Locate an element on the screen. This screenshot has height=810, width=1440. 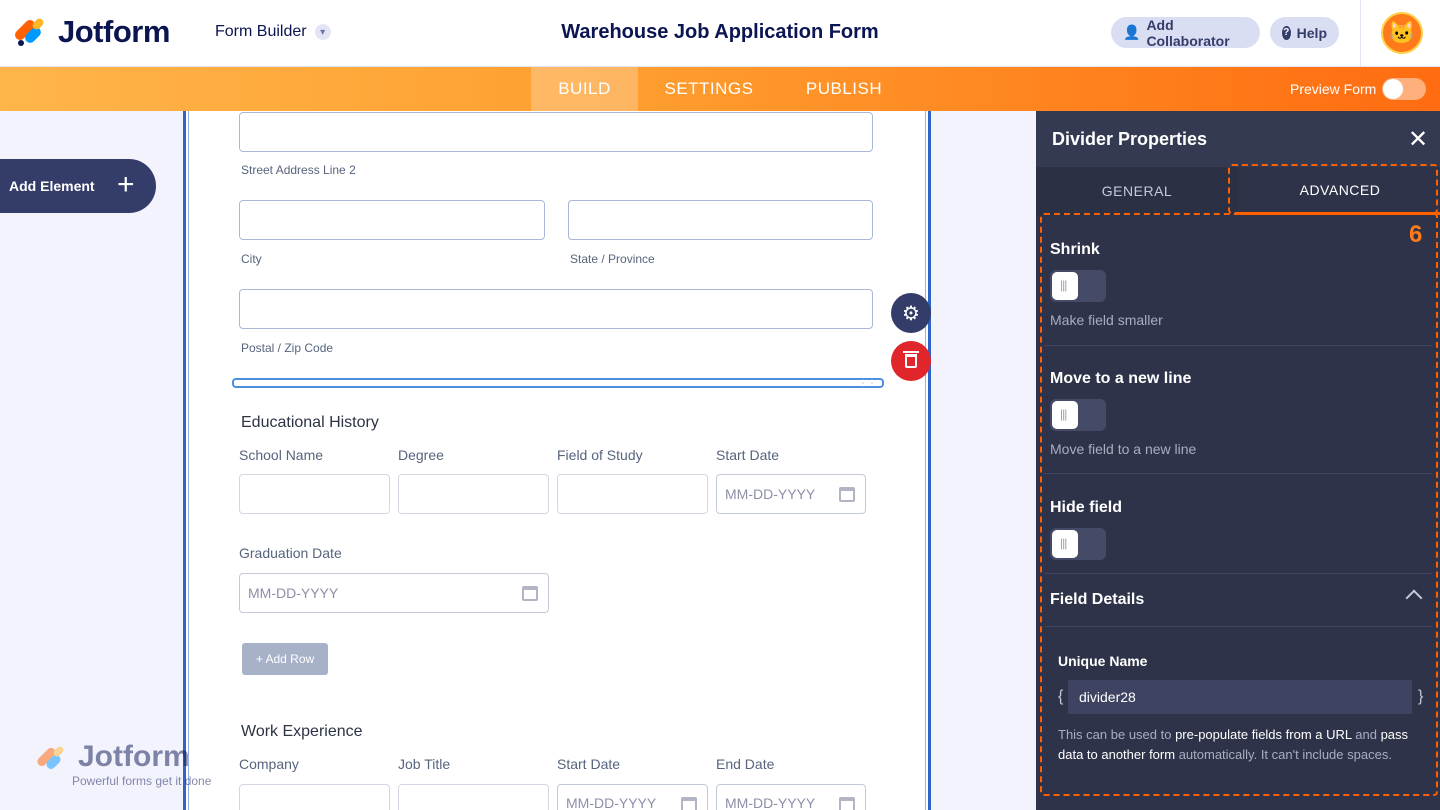
add-element-label: Add Element is located at coordinates (52, 186).